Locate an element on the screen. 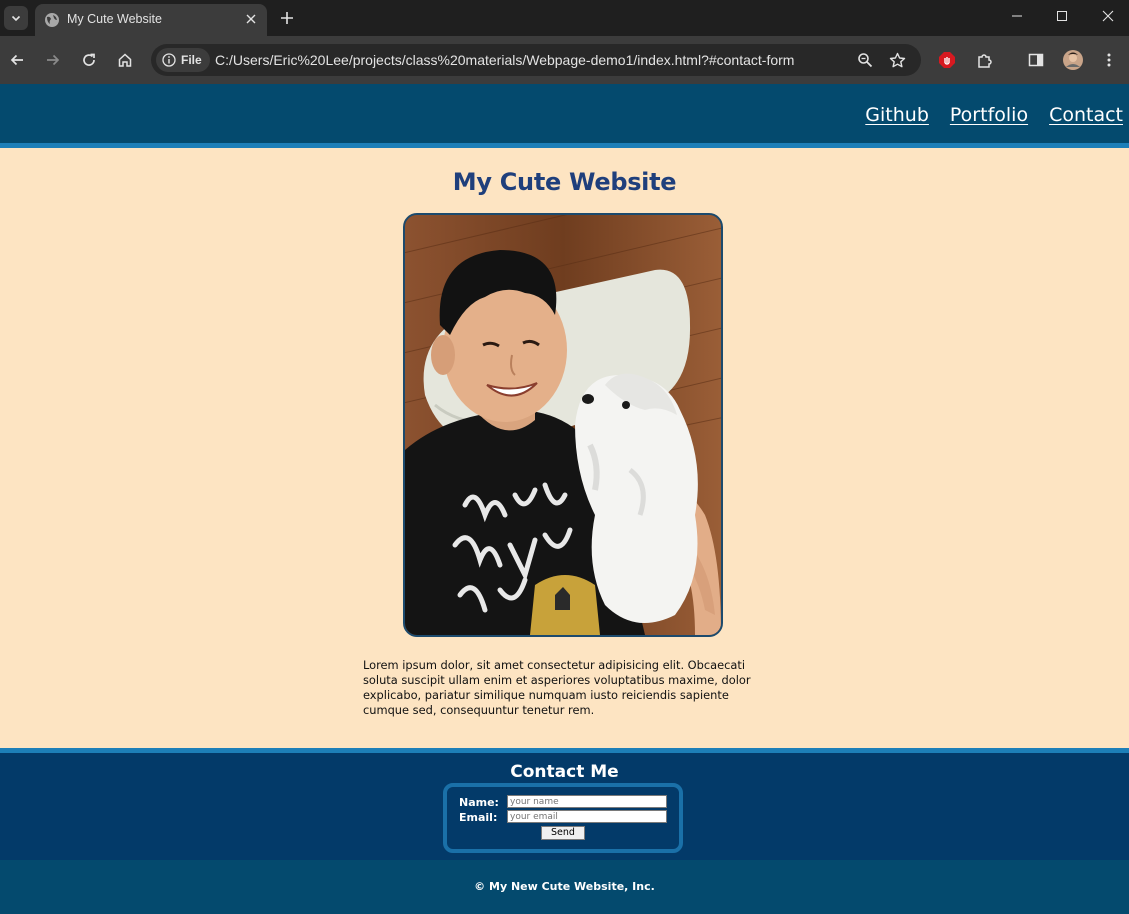  info-icon is located at coordinates (169, 60).